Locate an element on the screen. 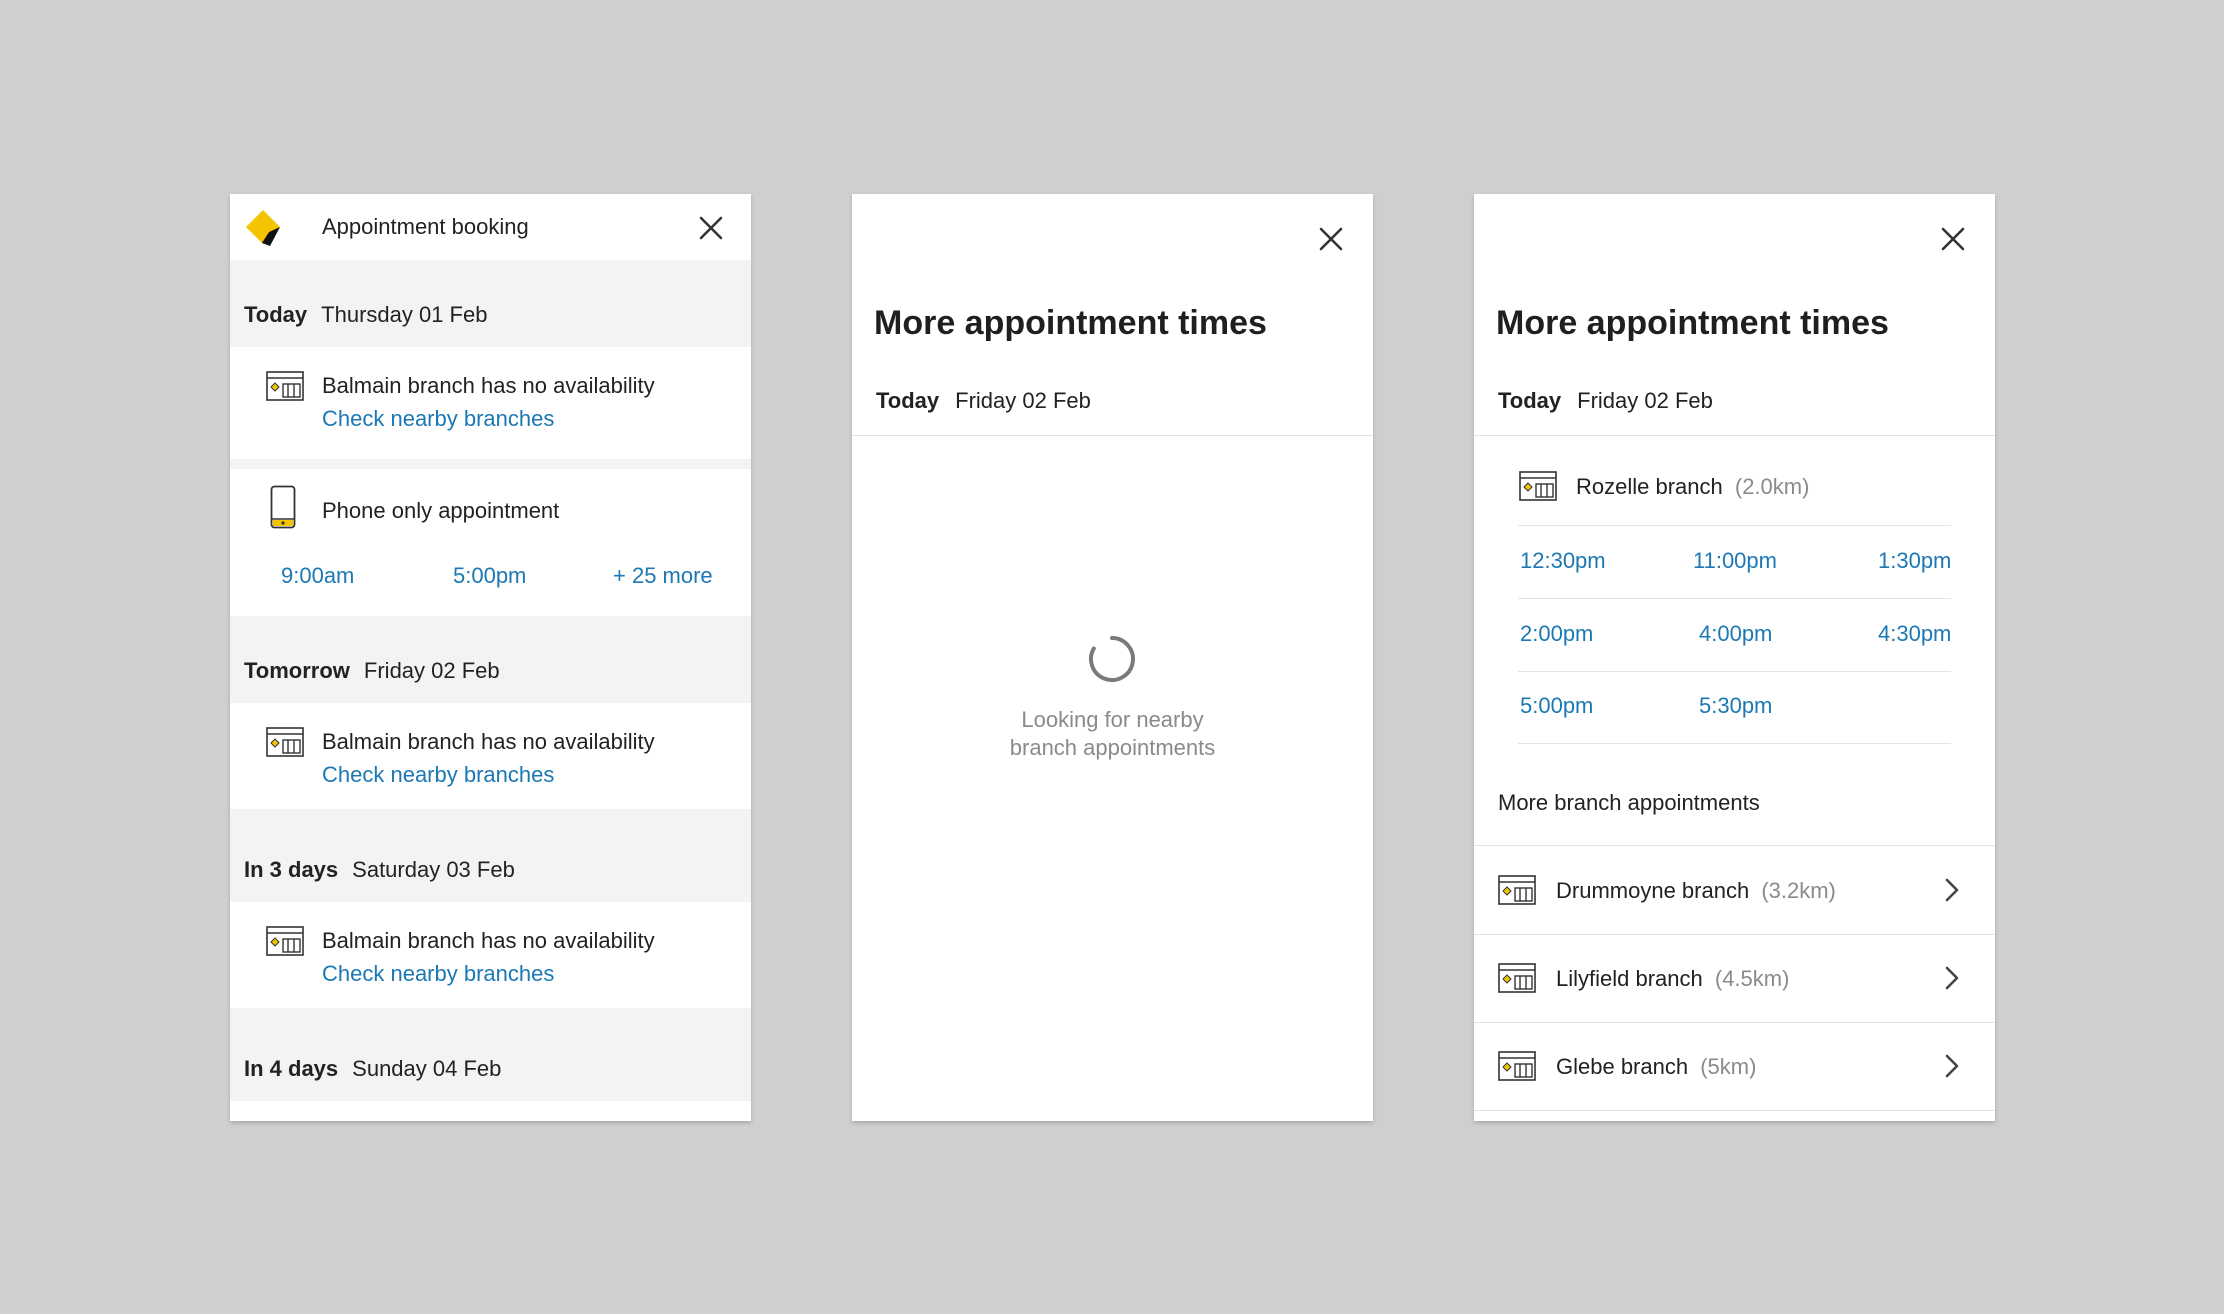 This screenshot has height=1314, width=2224. selected-branch: Rozelle branch (2.0km) is located at coordinates (1692, 487).